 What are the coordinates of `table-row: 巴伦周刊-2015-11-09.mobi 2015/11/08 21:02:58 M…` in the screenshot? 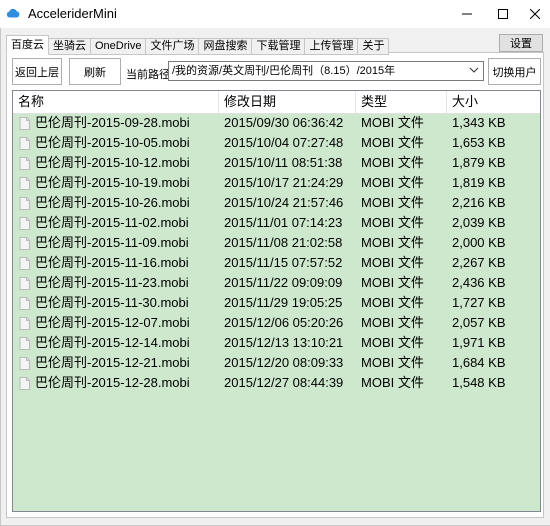 It's located at (276, 243).